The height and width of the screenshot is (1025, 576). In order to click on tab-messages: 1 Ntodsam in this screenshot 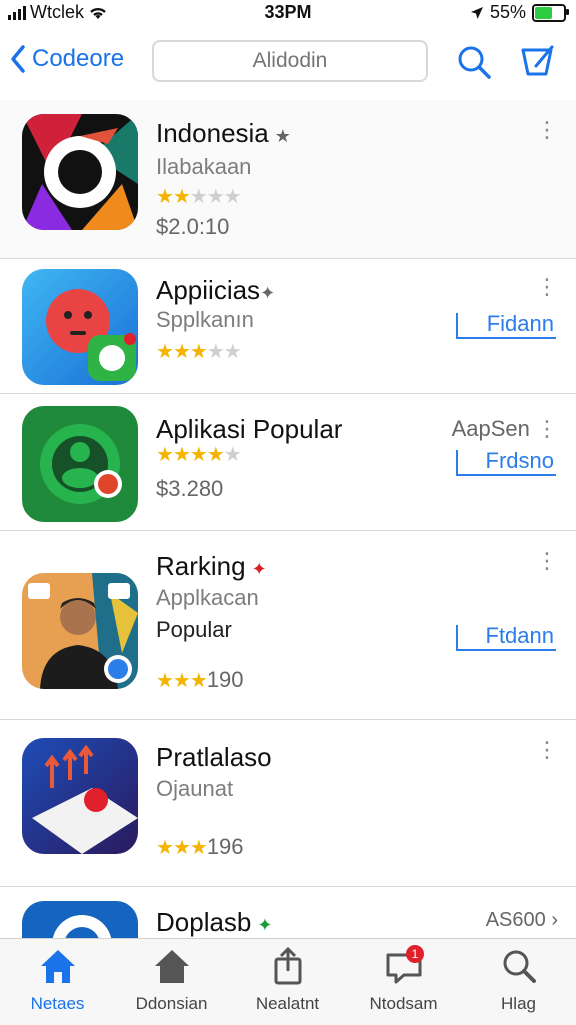, I will do `click(403, 979)`.